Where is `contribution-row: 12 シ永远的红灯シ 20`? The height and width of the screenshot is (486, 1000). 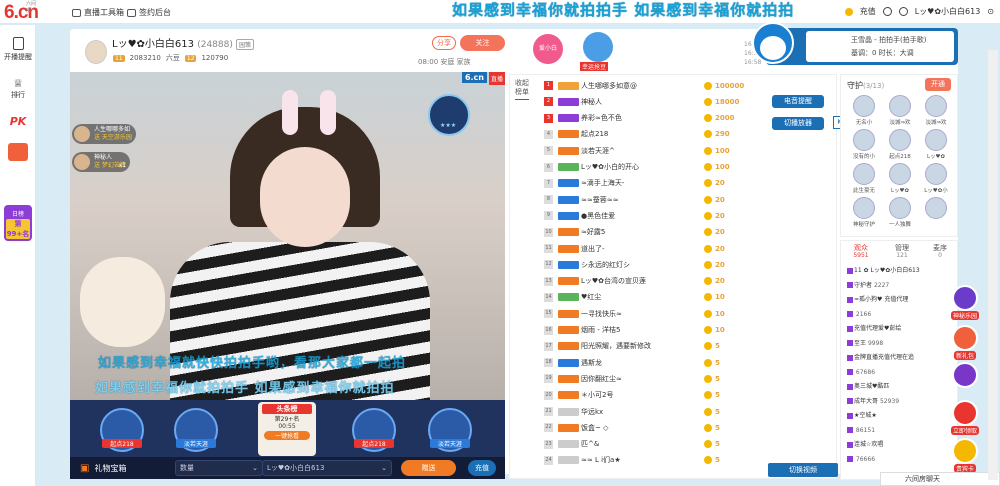 contribution-row: 12 シ永远的红灯シ 20 is located at coordinates (659, 264).